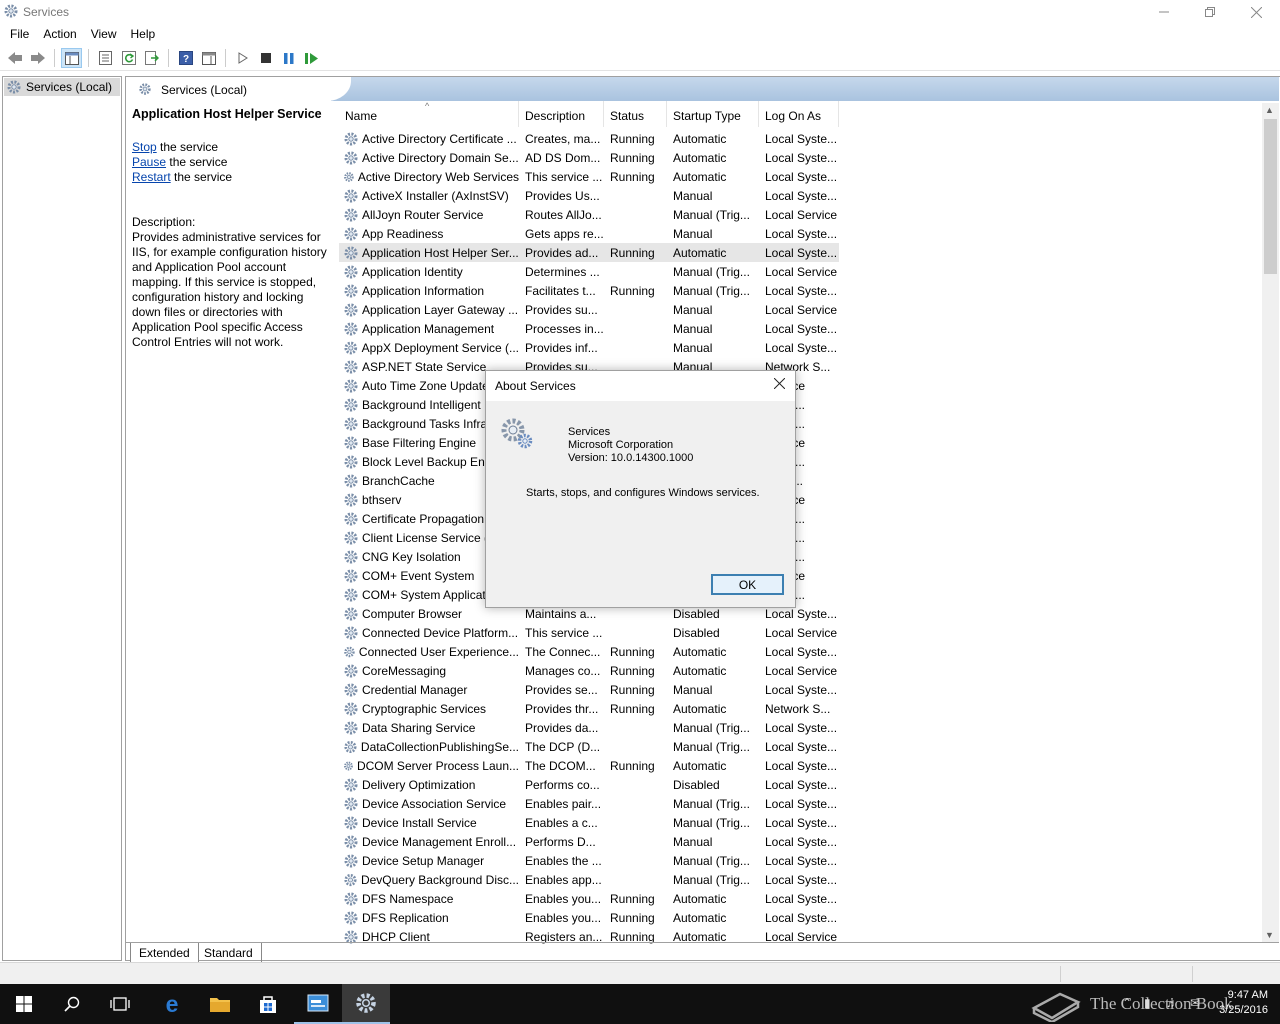  Describe the element at coordinates (24, 1004) in the screenshot. I see `start-button` at that location.